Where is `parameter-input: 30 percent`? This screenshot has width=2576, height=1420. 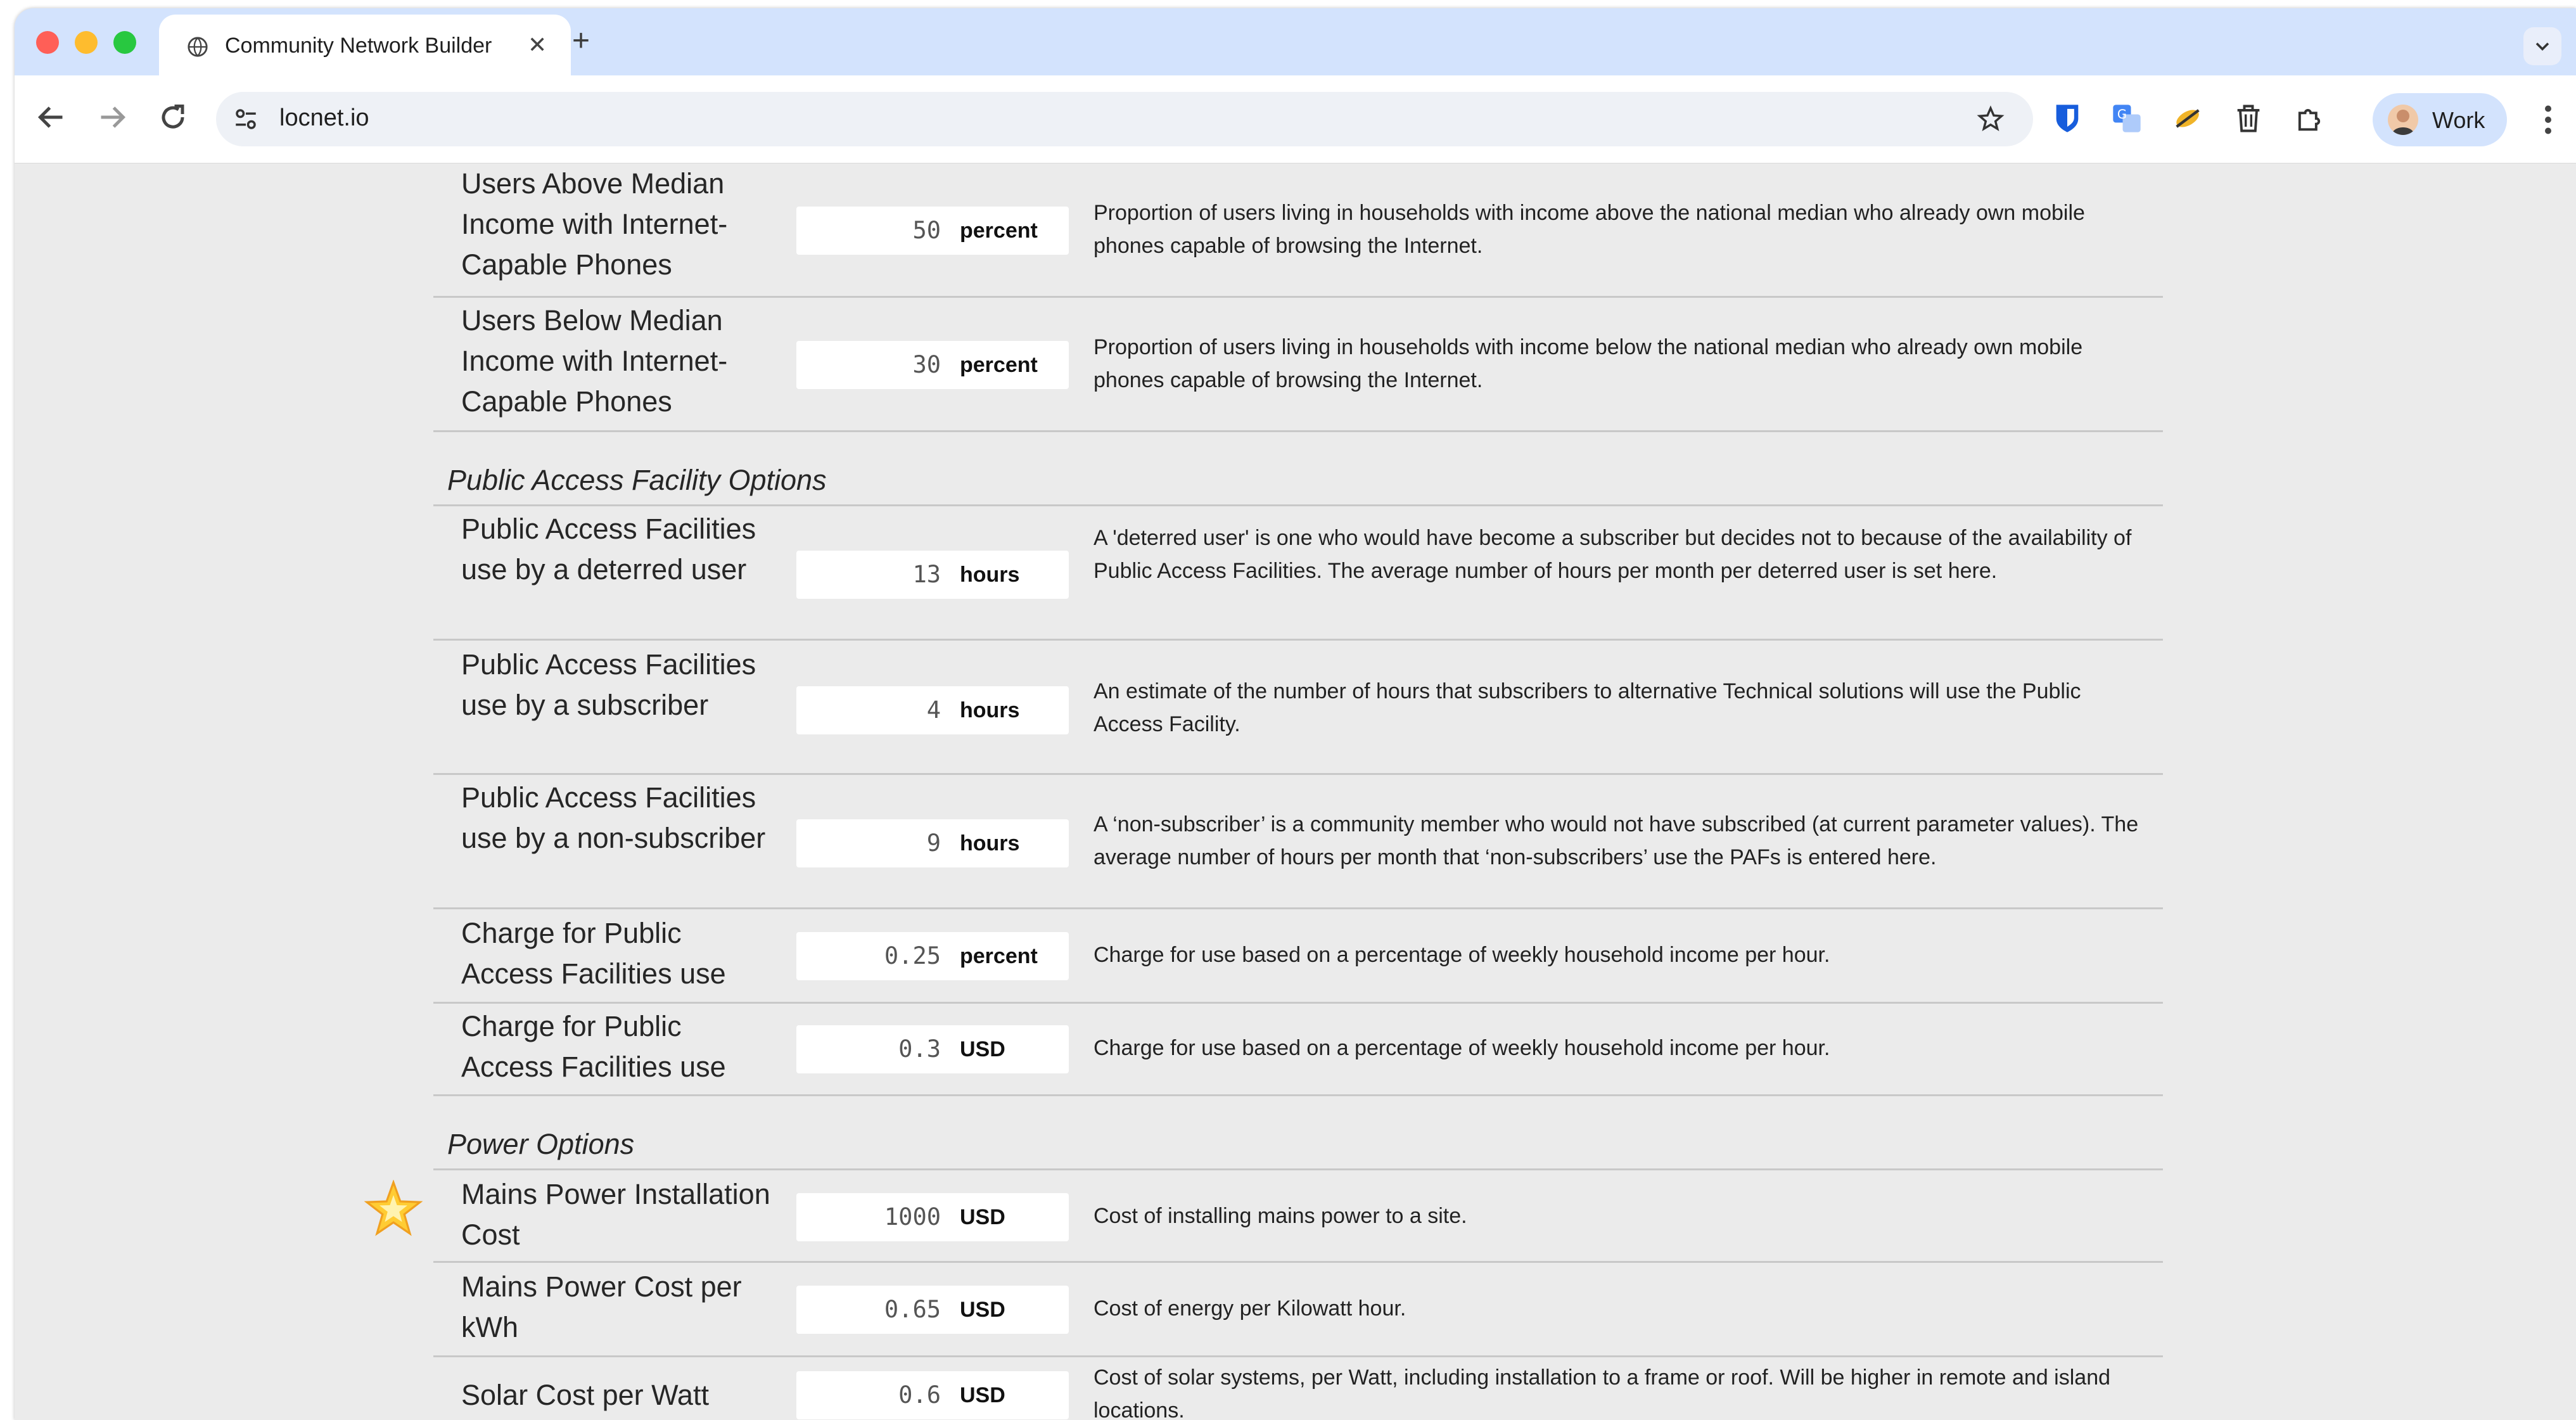 parameter-input: 30 percent is located at coordinates (932, 365).